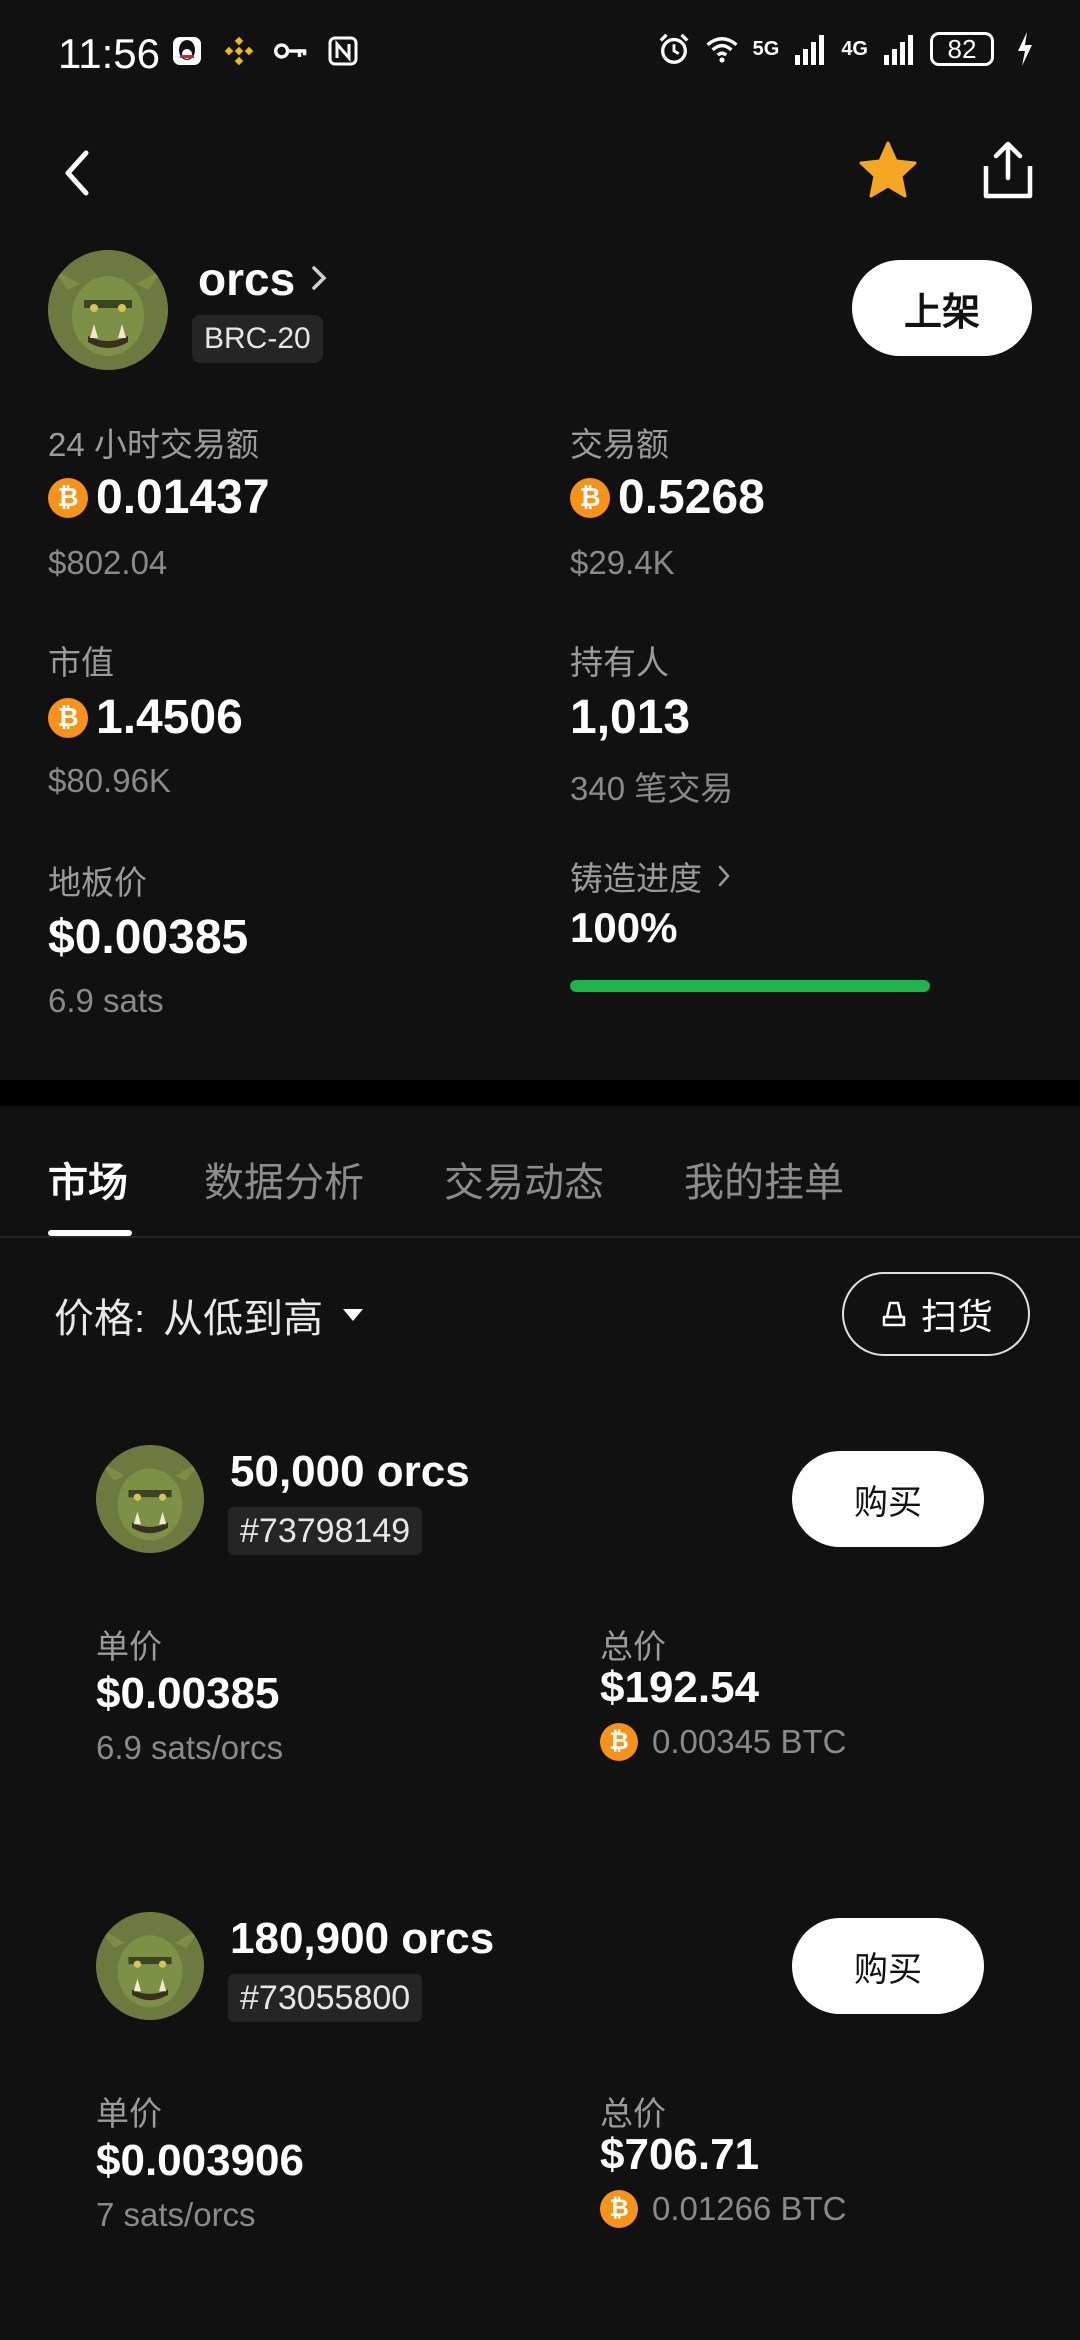  I want to click on qq-notification-icon, so click(187, 51).